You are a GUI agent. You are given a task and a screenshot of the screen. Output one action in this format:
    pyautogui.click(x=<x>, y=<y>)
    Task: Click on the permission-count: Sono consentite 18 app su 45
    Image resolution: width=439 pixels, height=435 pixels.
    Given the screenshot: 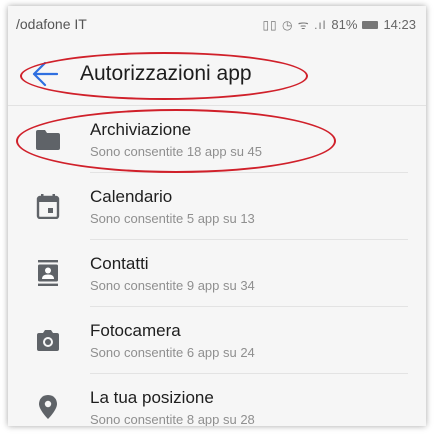 What is the action you would take?
    pyautogui.click(x=176, y=151)
    